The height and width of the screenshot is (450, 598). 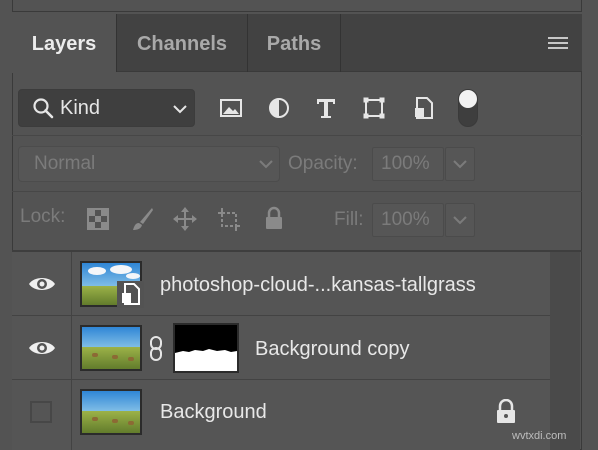 I want to click on lock-icon, so click(x=506, y=412).